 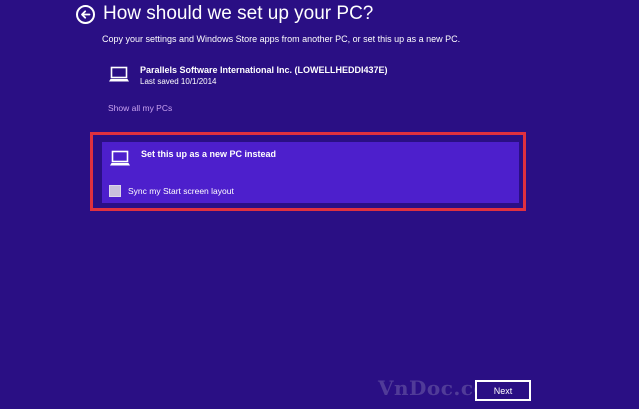 What do you see at coordinates (238, 13) in the screenshot?
I see `page-title: How should we set up your PC?` at bounding box center [238, 13].